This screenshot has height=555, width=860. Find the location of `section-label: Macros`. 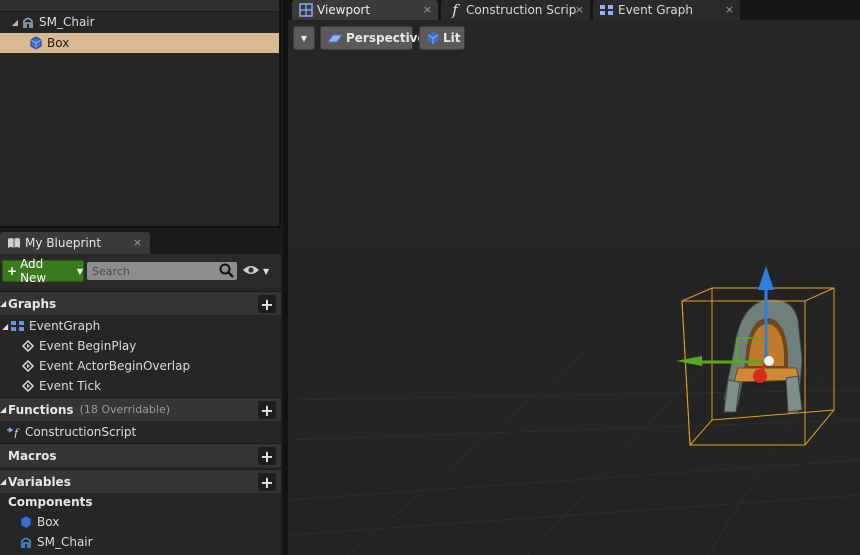

section-label: Macros is located at coordinates (32, 455).